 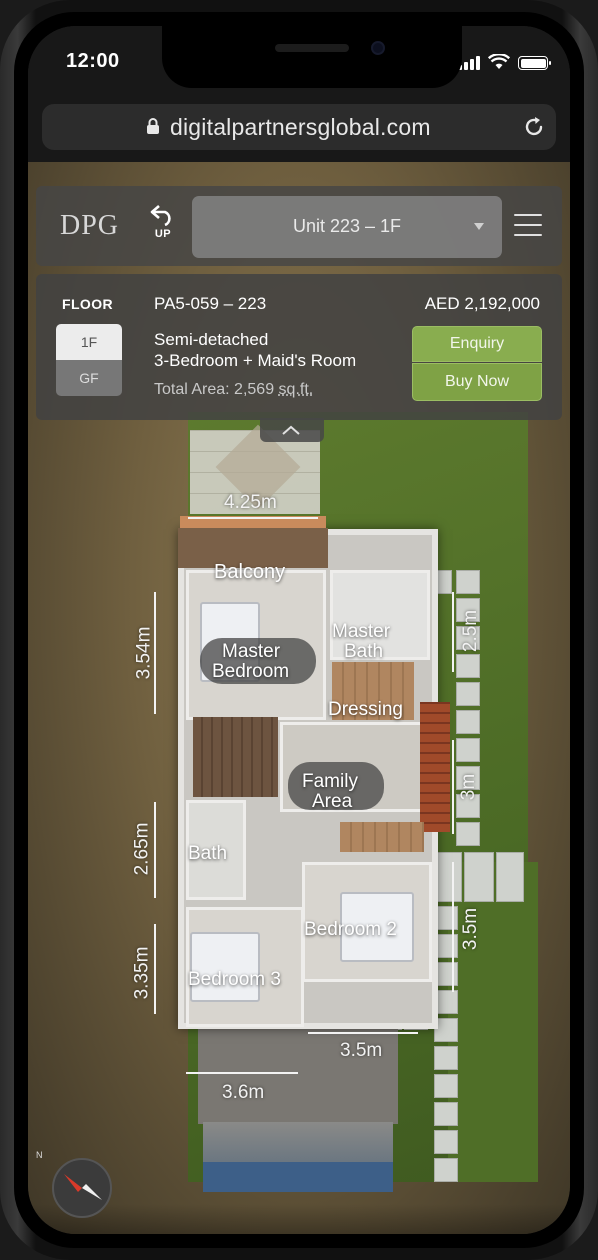 I want to click on browser-toolbar: digitalpartnersglobal.com, so click(x=299, y=131).